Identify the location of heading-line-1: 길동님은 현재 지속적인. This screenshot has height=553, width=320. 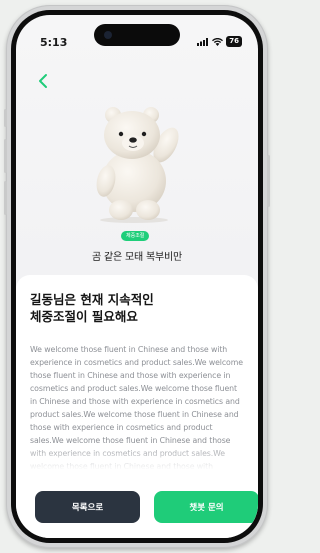
(92, 299).